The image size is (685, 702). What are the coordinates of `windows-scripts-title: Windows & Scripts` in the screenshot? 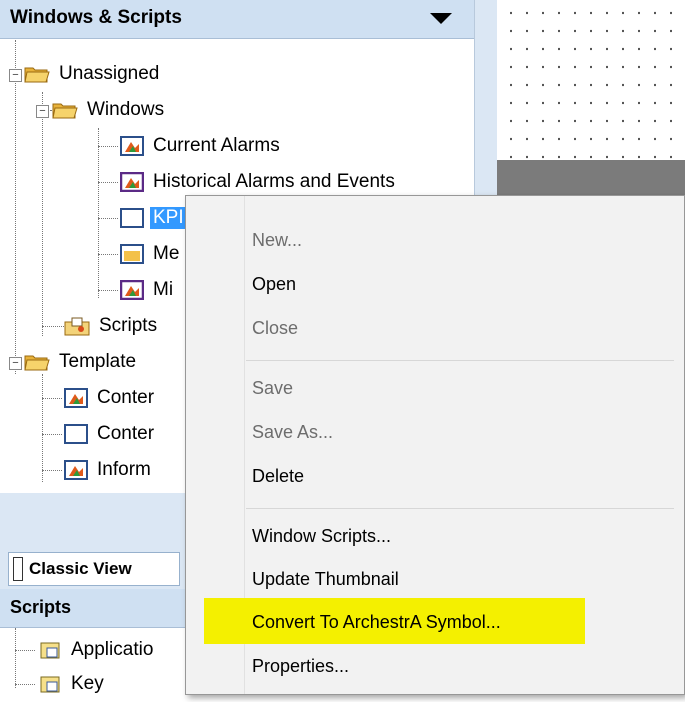 It's located at (96, 17).